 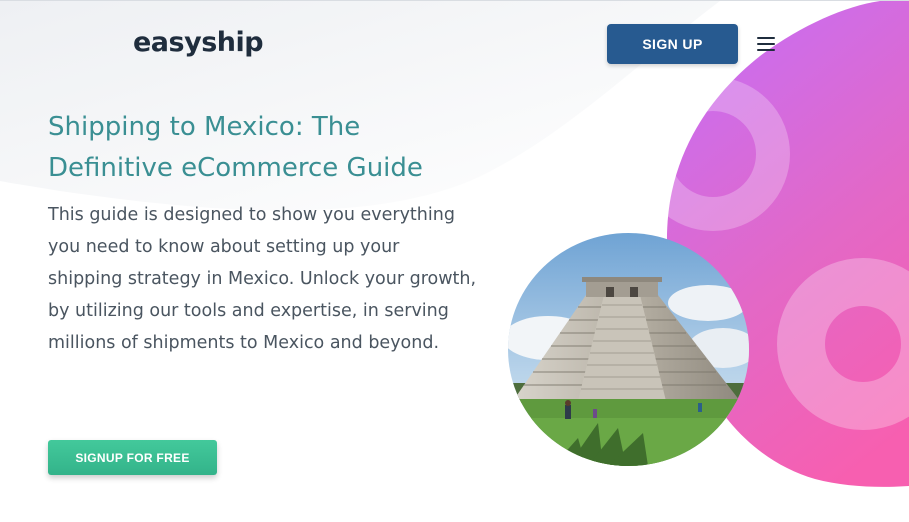 What do you see at coordinates (204, 127) in the screenshot?
I see `title-line-1: Shipping to Mexico: The` at bounding box center [204, 127].